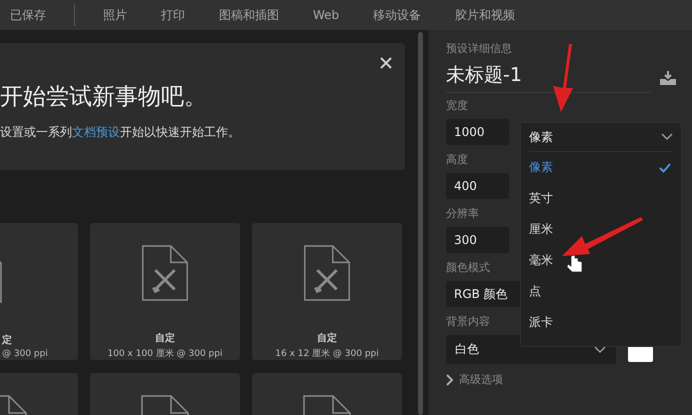 This screenshot has height=415, width=692. What do you see at coordinates (115, 15) in the screenshot?
I see `category-tab: 照片` at bounding box center [115, 15].